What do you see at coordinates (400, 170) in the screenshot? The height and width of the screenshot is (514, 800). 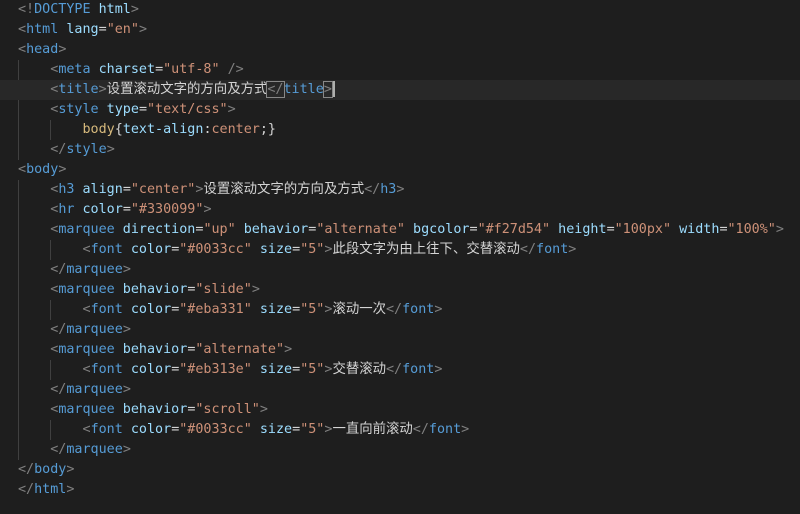 I see `code-line: <body>` at bounding box center [400, 170].